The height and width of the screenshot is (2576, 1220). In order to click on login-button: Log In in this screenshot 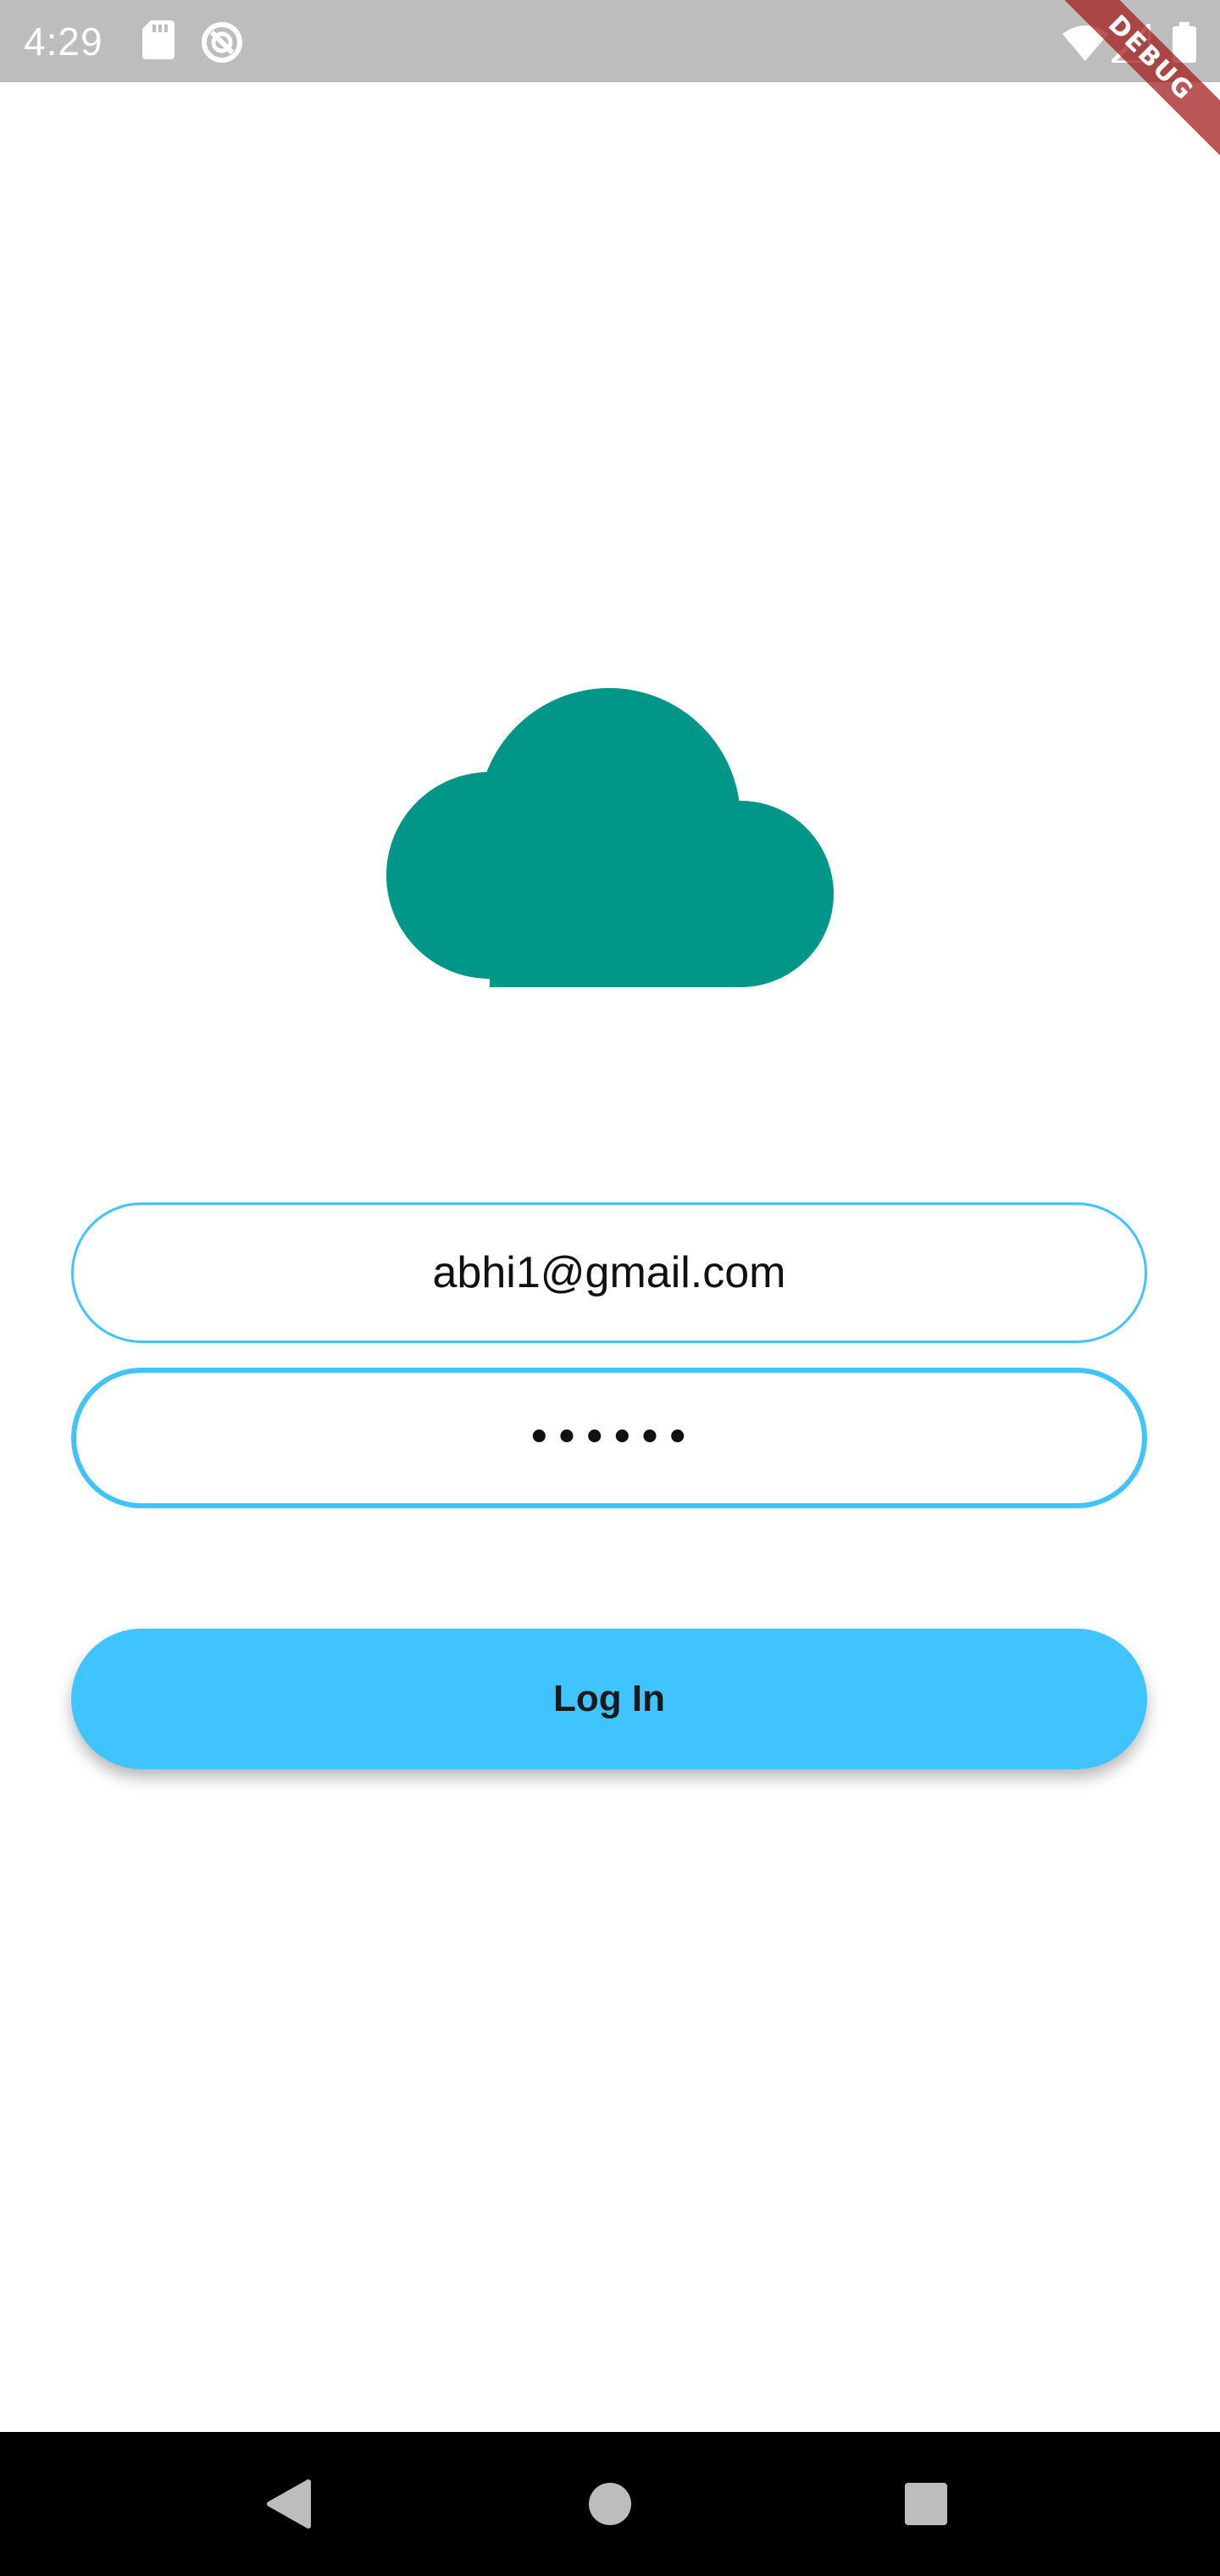, I will do `click(609, 1699)`.